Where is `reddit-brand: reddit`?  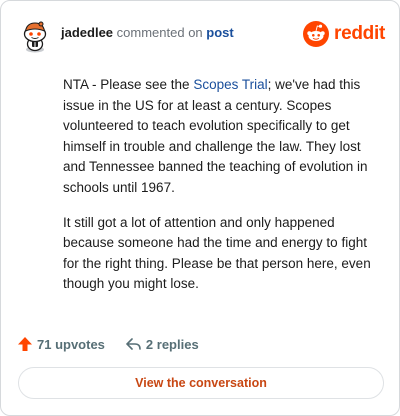 reddit-brand: reddit is located at coordinates (344, 34).